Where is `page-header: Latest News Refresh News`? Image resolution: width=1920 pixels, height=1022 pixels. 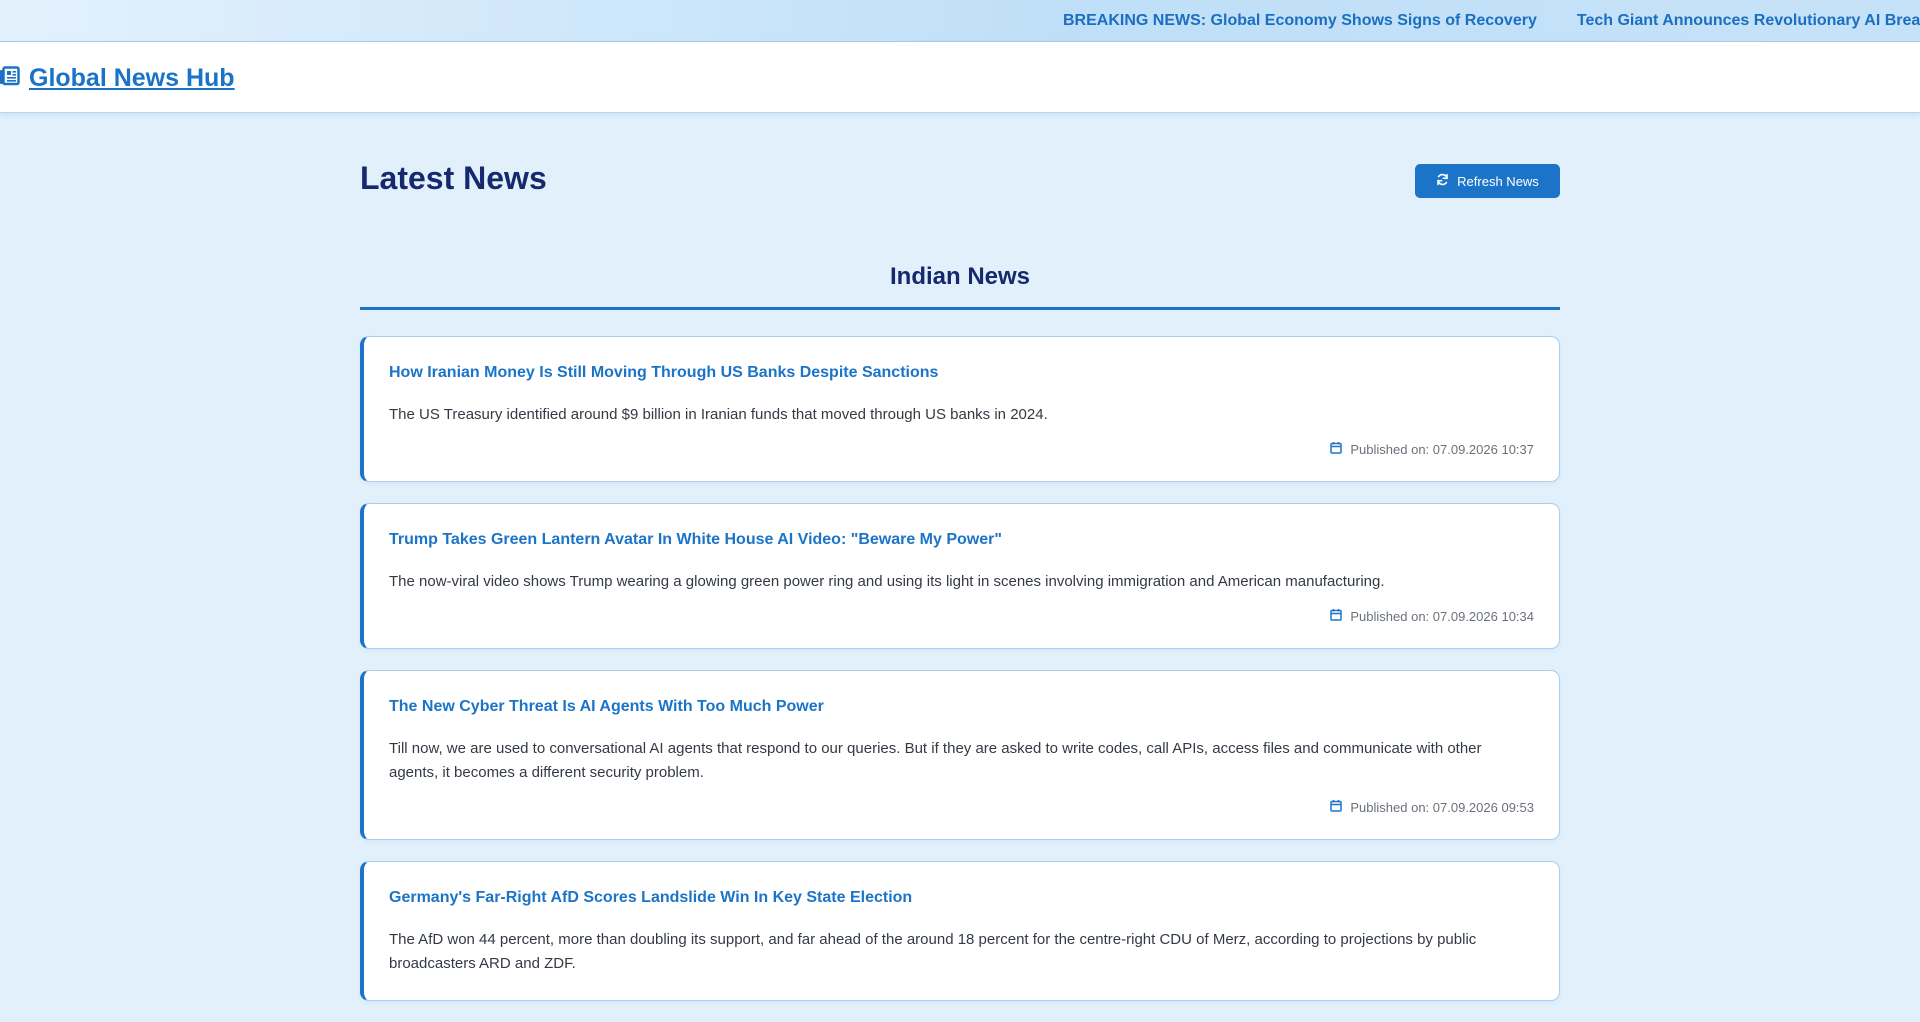 page-header: Latest News Refresh News is located at coordinates (960, 173).